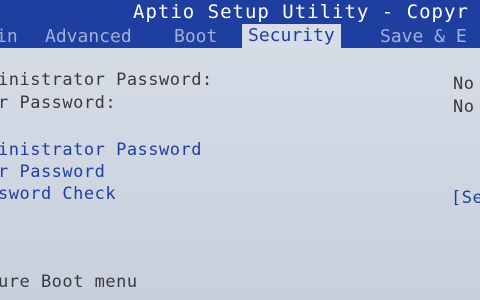  What do you see at coordinates (101, 150) in the screenshot?
I see `set-administrator-password-item: inistrator Password` at bounding box center [101, 150].